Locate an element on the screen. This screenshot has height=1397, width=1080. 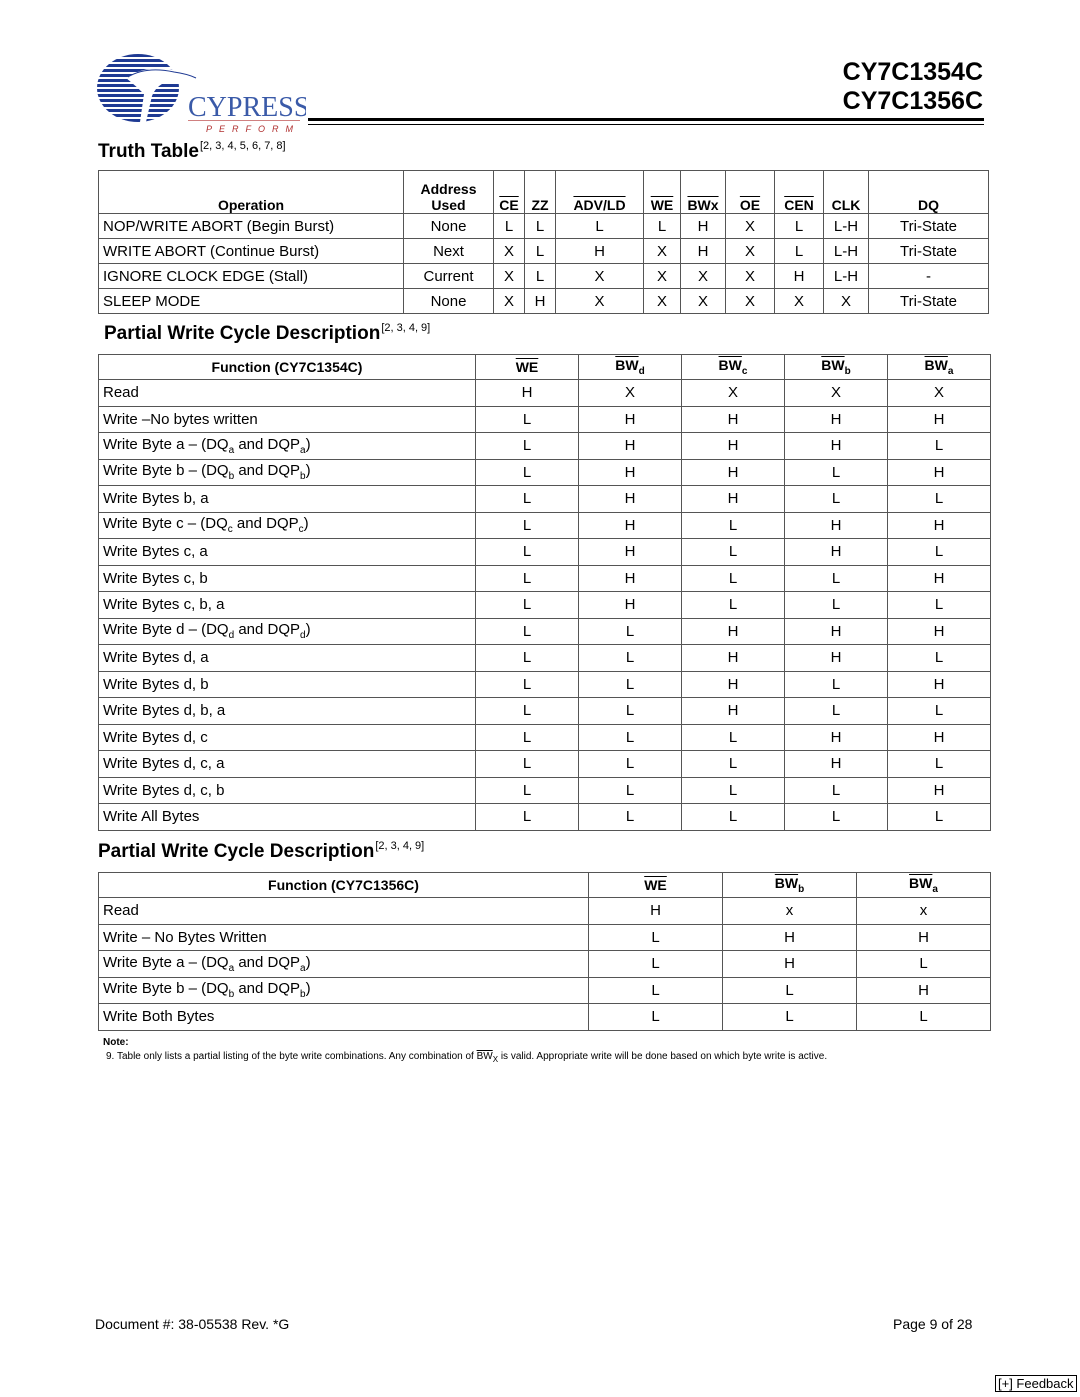
function-cell: Write Bytes d, c is located at coordinates (287, 737).